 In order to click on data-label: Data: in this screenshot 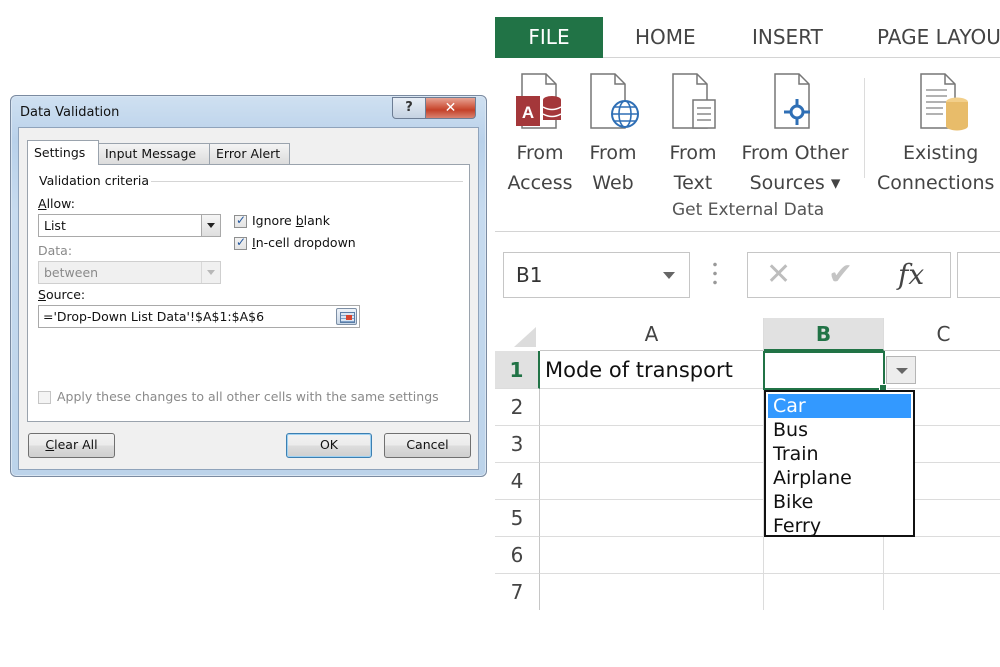, I will do `click(55, 250)`.